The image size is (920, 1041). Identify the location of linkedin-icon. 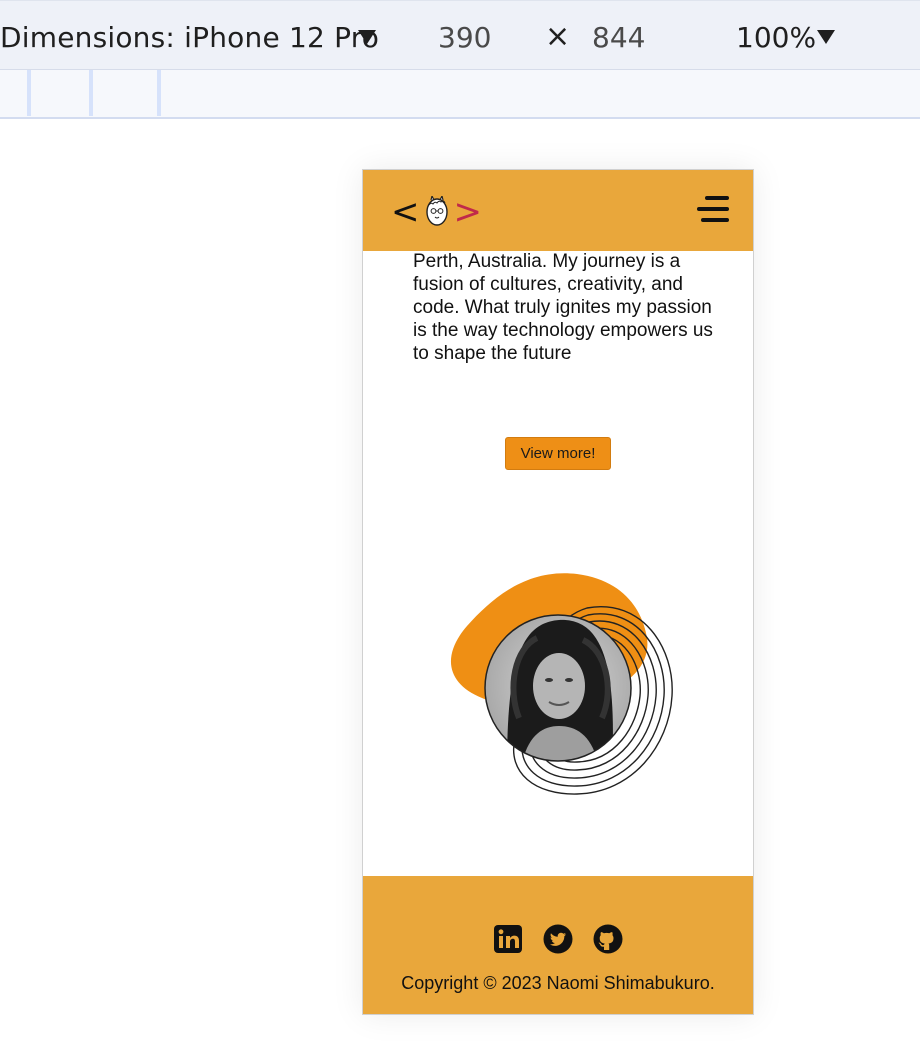
(508, 939).